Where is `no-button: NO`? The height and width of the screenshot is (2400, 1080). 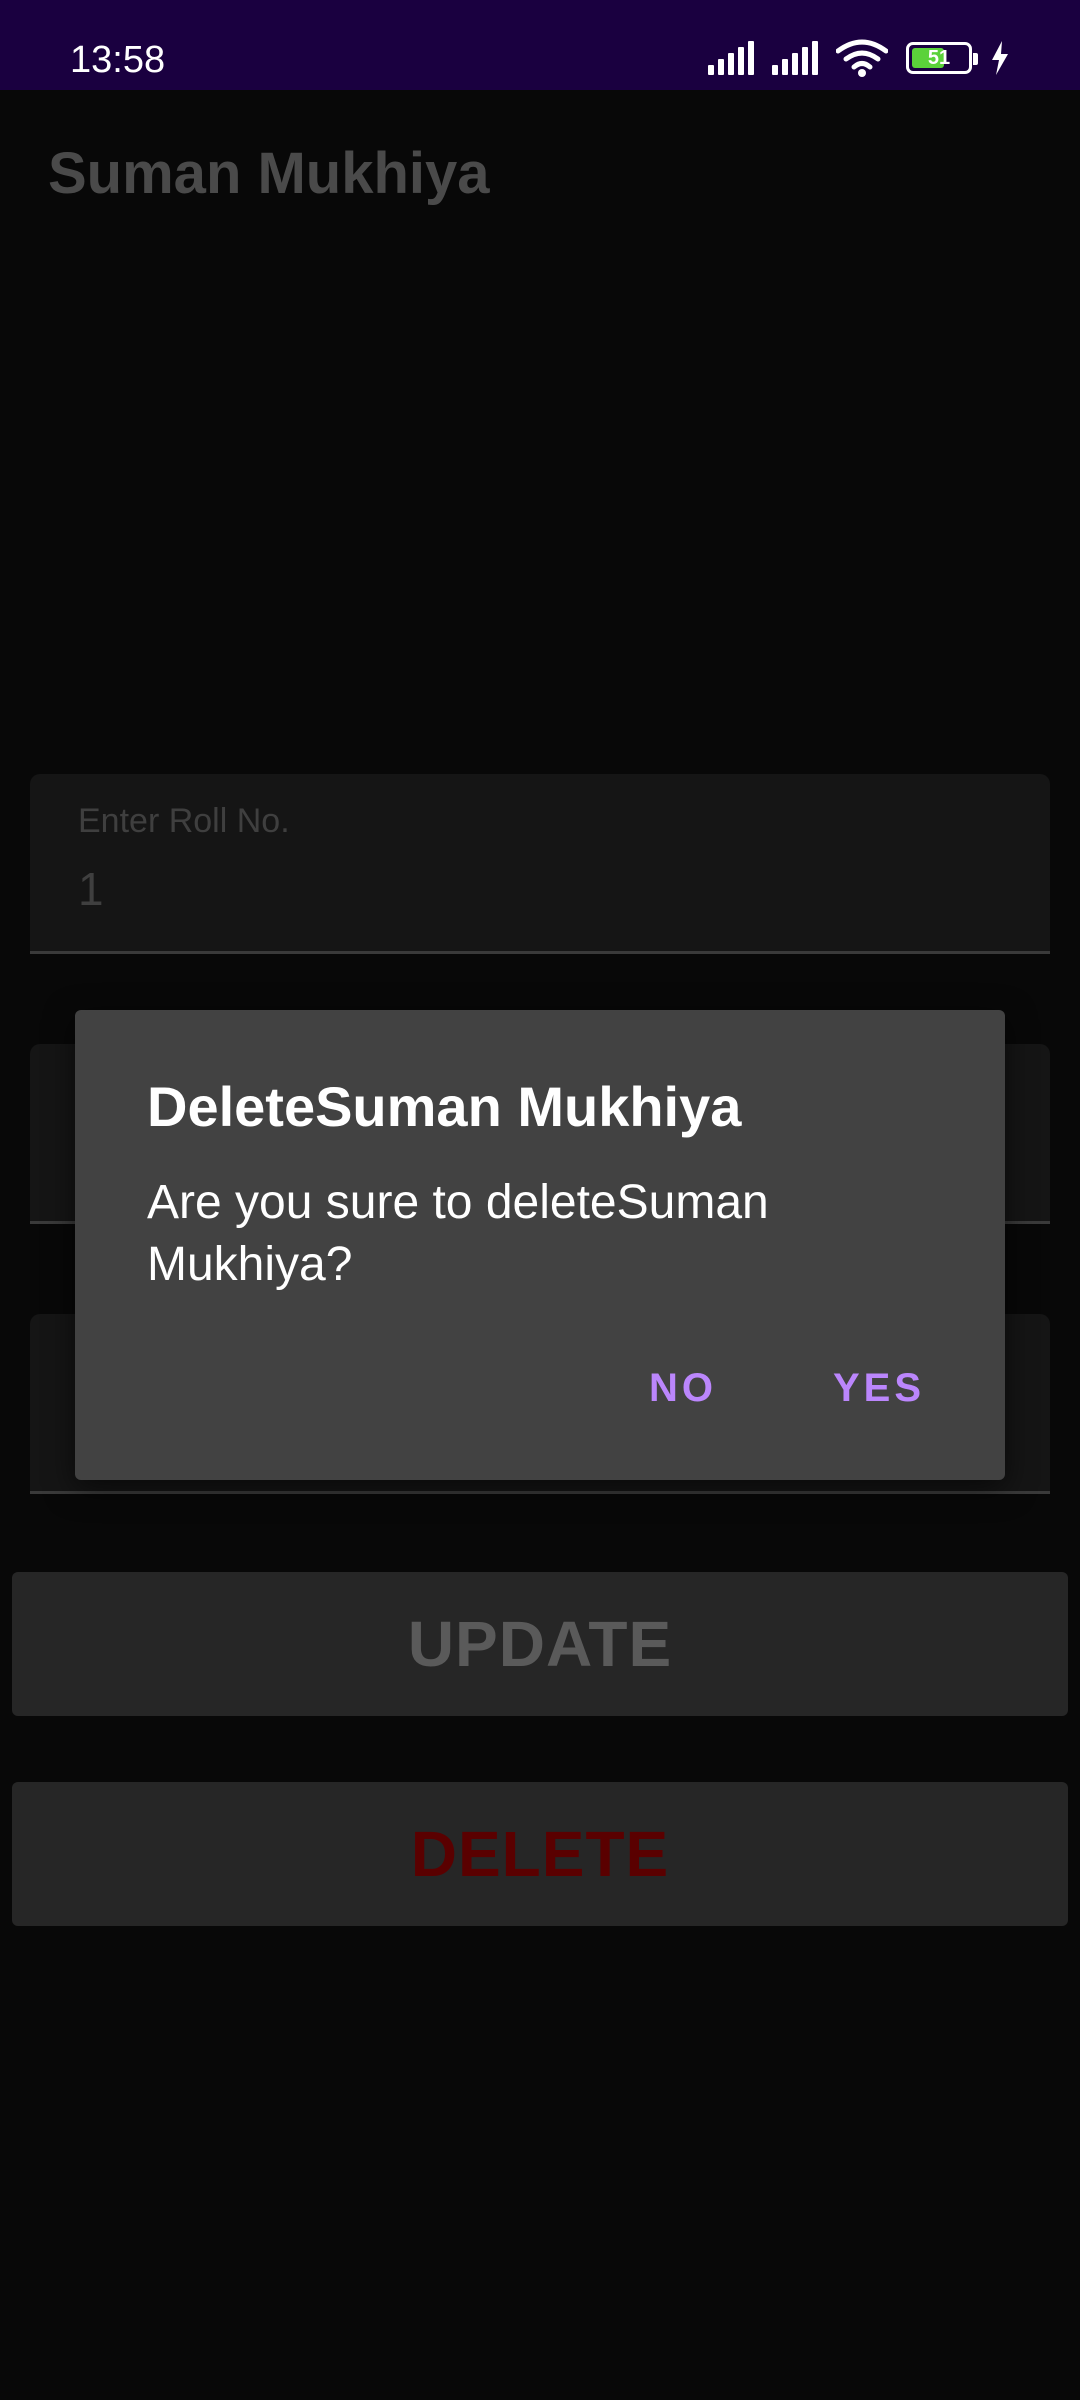 no-button: NO is located at coordinates (683, 1388).